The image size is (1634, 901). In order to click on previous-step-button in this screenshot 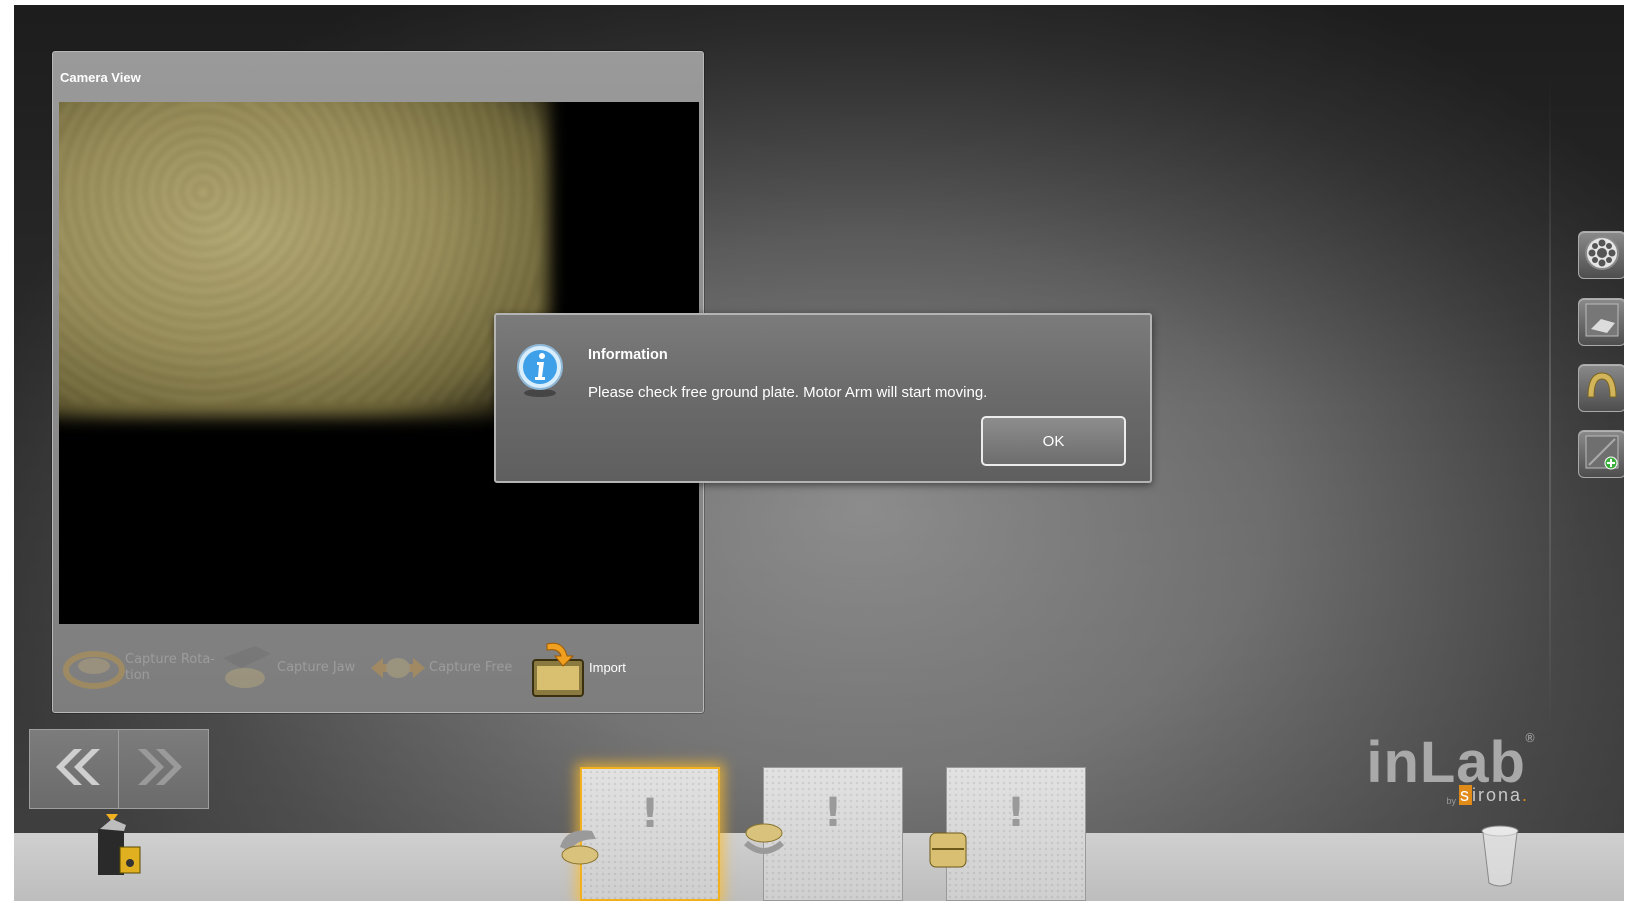, I will do `click(74, 769)`.